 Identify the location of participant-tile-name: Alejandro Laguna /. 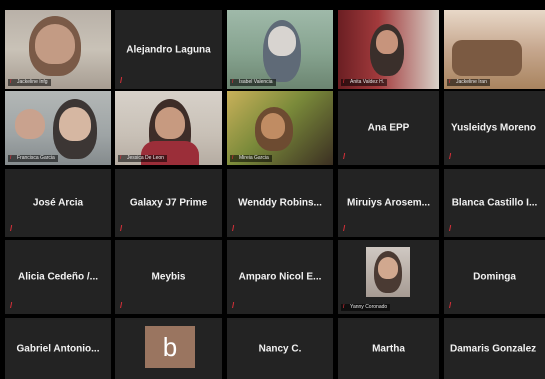
(168, 49).